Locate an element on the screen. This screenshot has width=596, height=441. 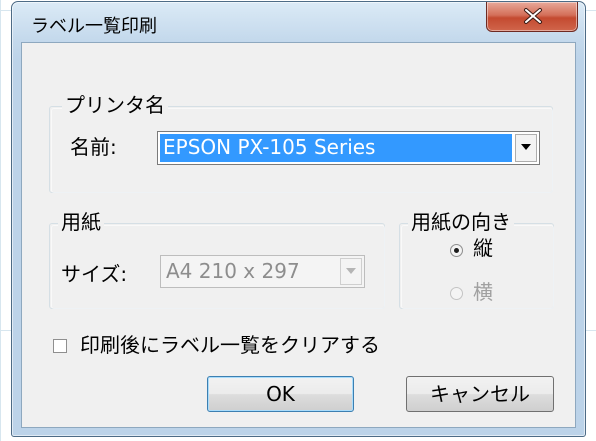
printer-name-label: 名前: is located at coordinates (93, 147).